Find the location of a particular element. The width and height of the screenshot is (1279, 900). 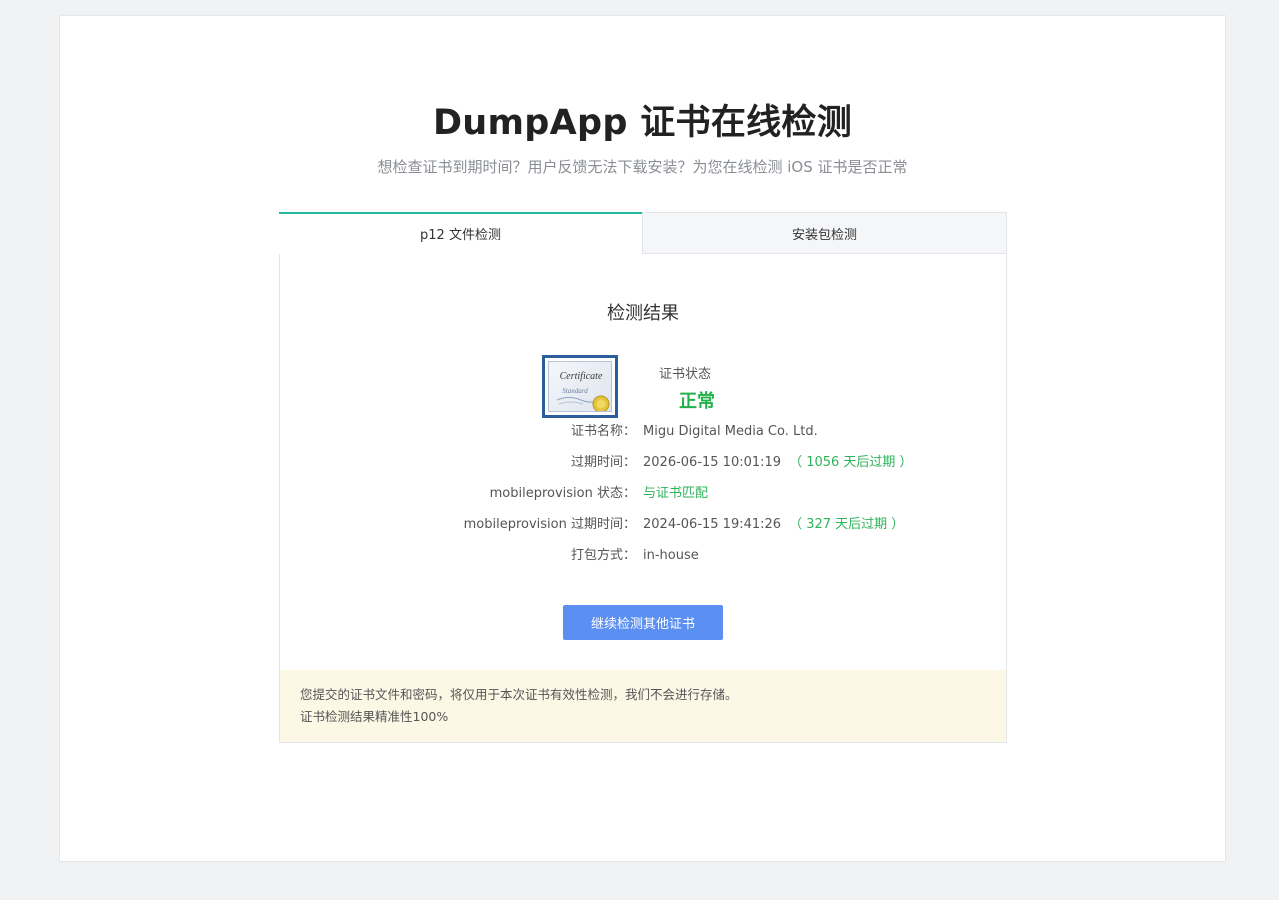

result-heading: 检测结果 is located at coordinates (643, 313).